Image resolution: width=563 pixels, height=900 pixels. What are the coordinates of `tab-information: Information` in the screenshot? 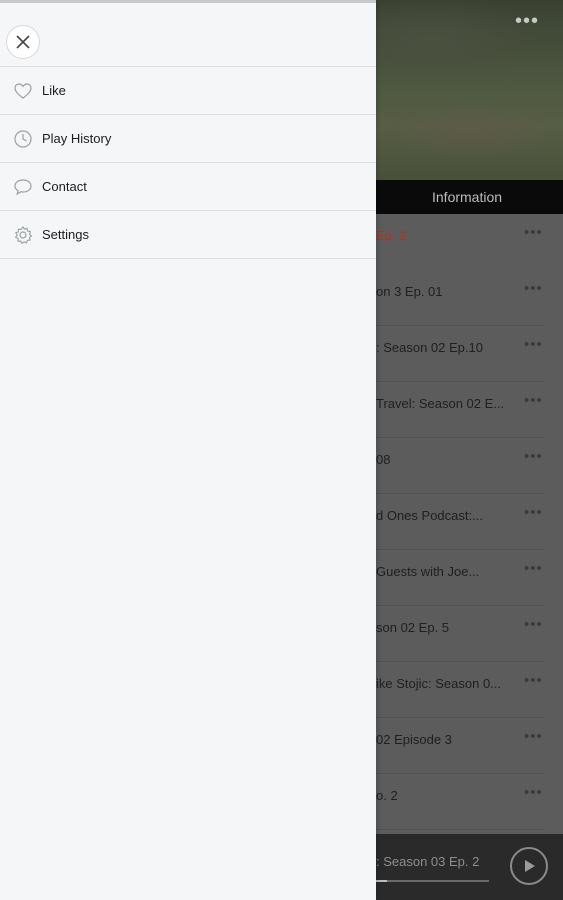 It's located at (467, 197).